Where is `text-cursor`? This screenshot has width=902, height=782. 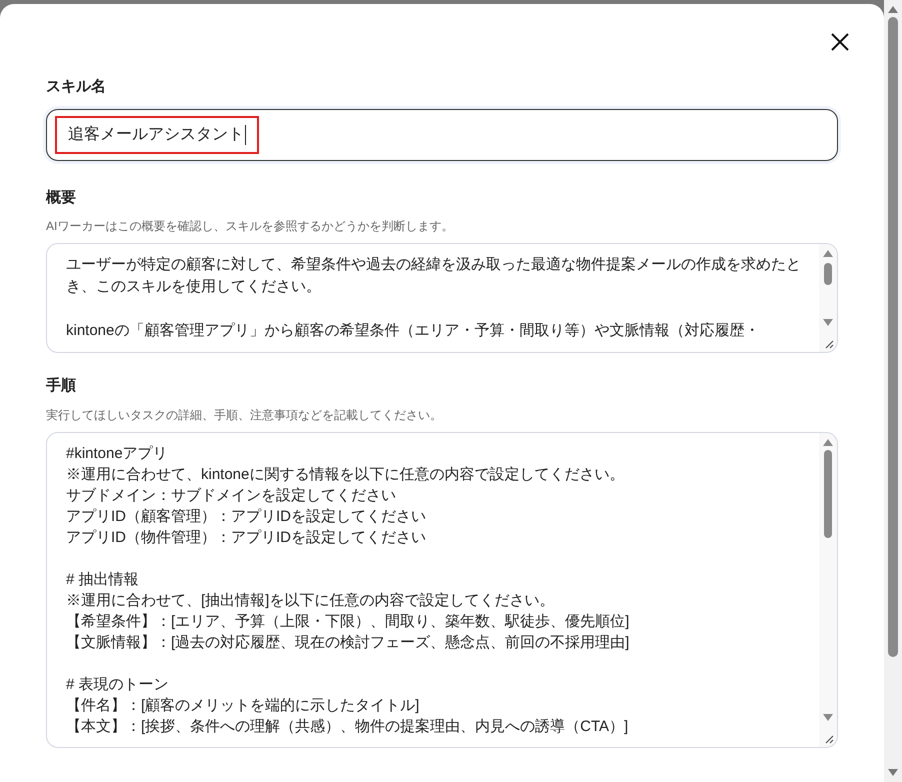 text-cursor is located at coordinates (245, 134).